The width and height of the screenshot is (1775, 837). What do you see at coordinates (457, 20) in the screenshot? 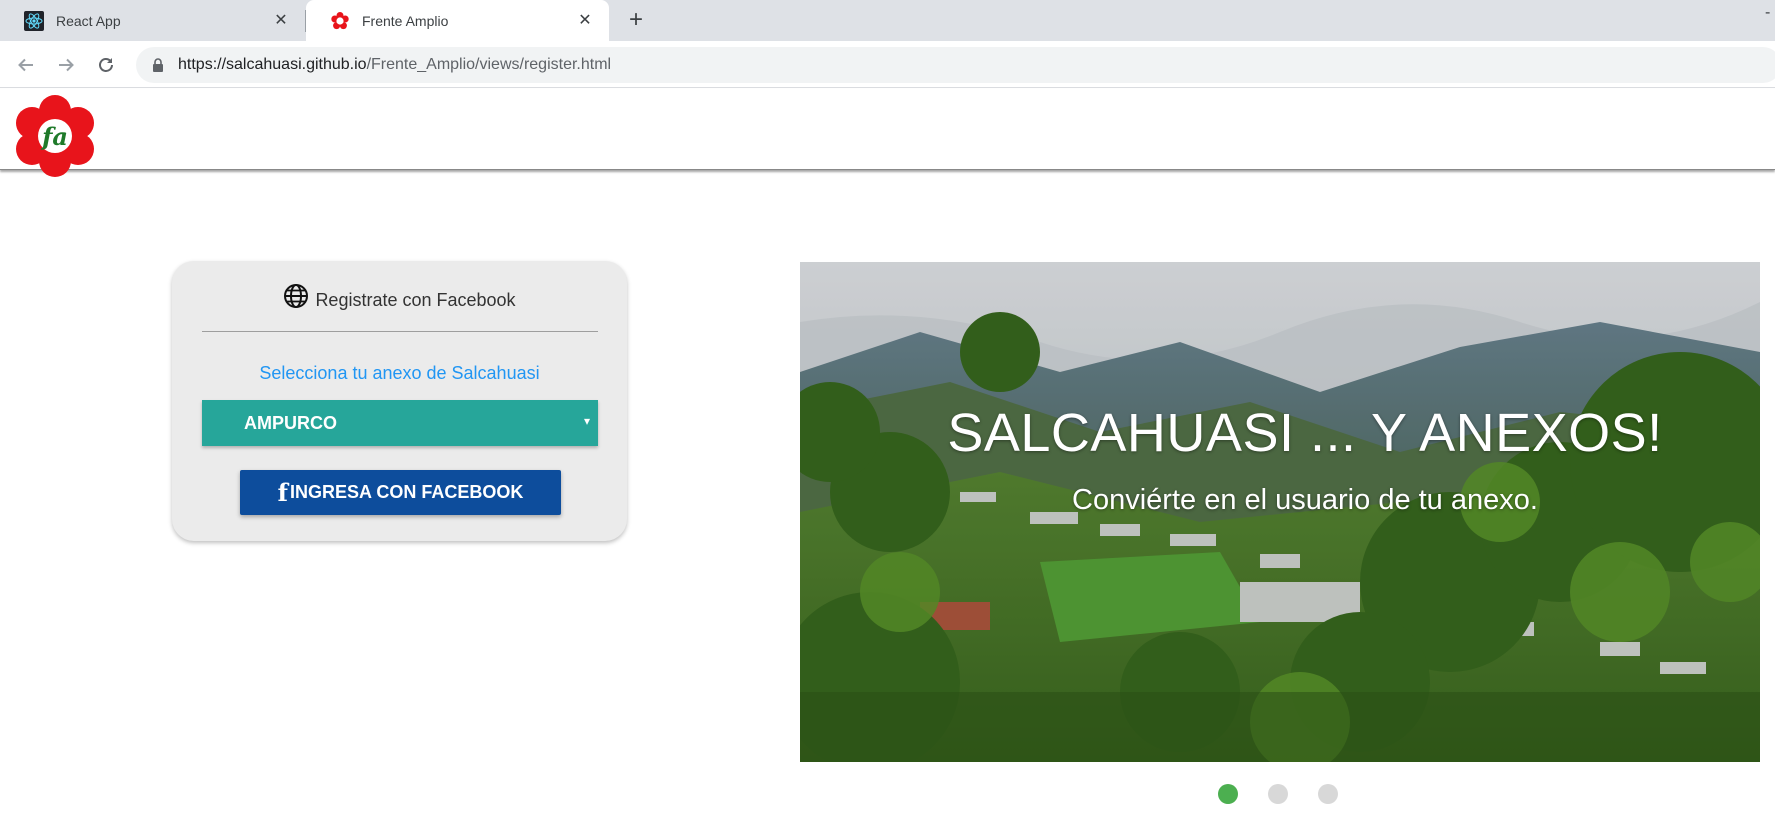
I see `tab-frente-amplio: Frente Amplio ✕` at bounding box center [457, 20].